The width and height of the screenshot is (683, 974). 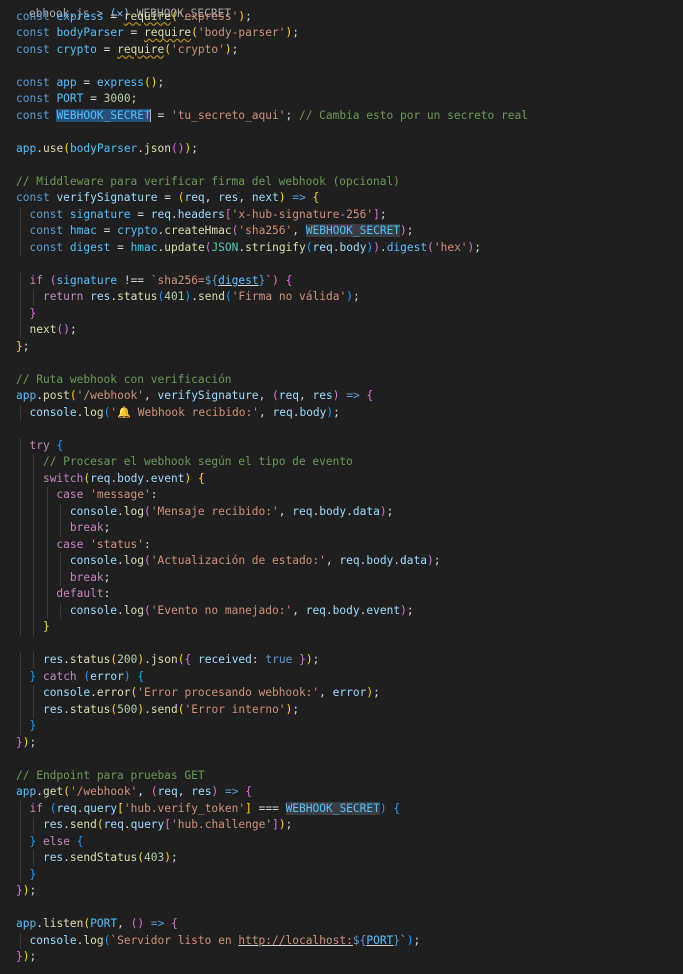 I want to click on code-line: const app = express();, so click(x=341, y=83).